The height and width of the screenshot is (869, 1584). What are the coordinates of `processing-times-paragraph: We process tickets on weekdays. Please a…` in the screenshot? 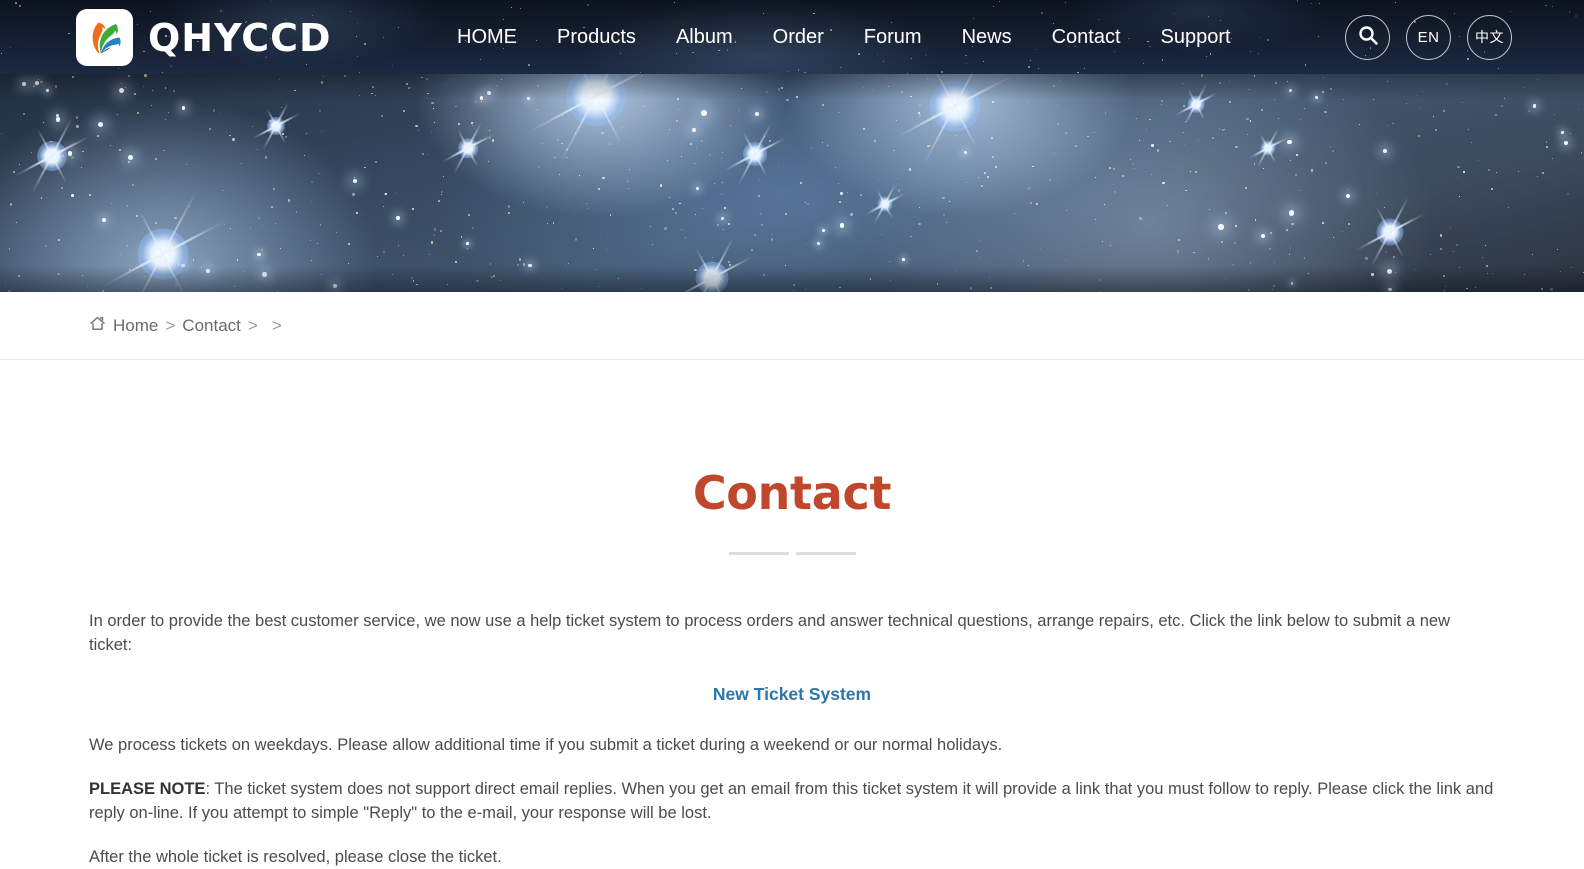 It's located at (546, 744).